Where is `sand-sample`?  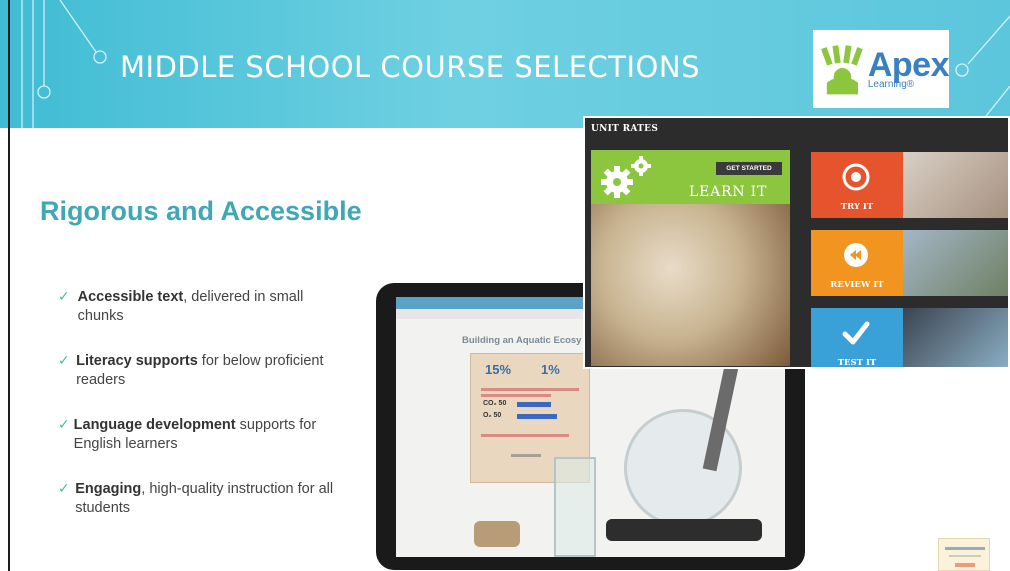 sand-sample is located at coordinates (497, 534).